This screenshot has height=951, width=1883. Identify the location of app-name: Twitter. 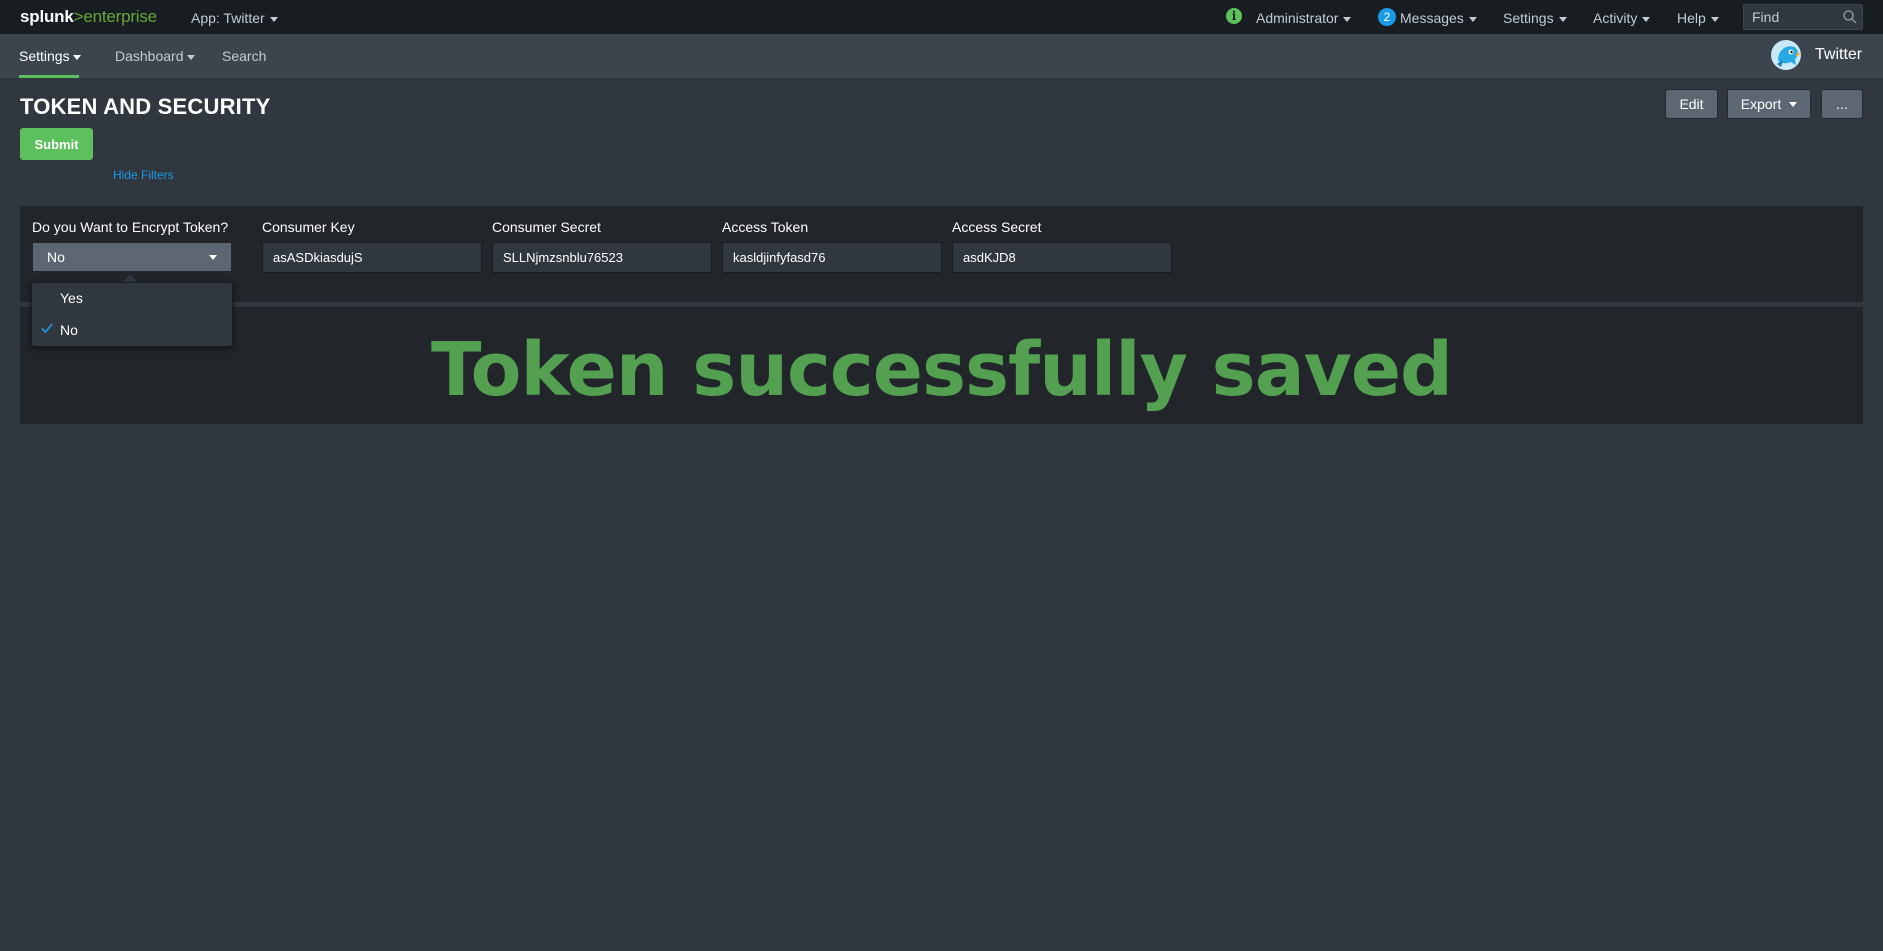
(1839, 54).